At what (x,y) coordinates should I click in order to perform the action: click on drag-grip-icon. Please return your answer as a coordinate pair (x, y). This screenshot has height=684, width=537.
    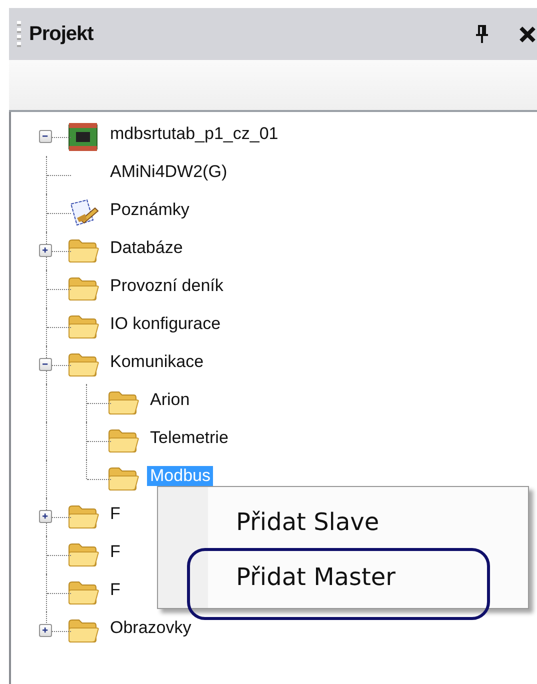
    Looking at the image, I should click on (19, 34).